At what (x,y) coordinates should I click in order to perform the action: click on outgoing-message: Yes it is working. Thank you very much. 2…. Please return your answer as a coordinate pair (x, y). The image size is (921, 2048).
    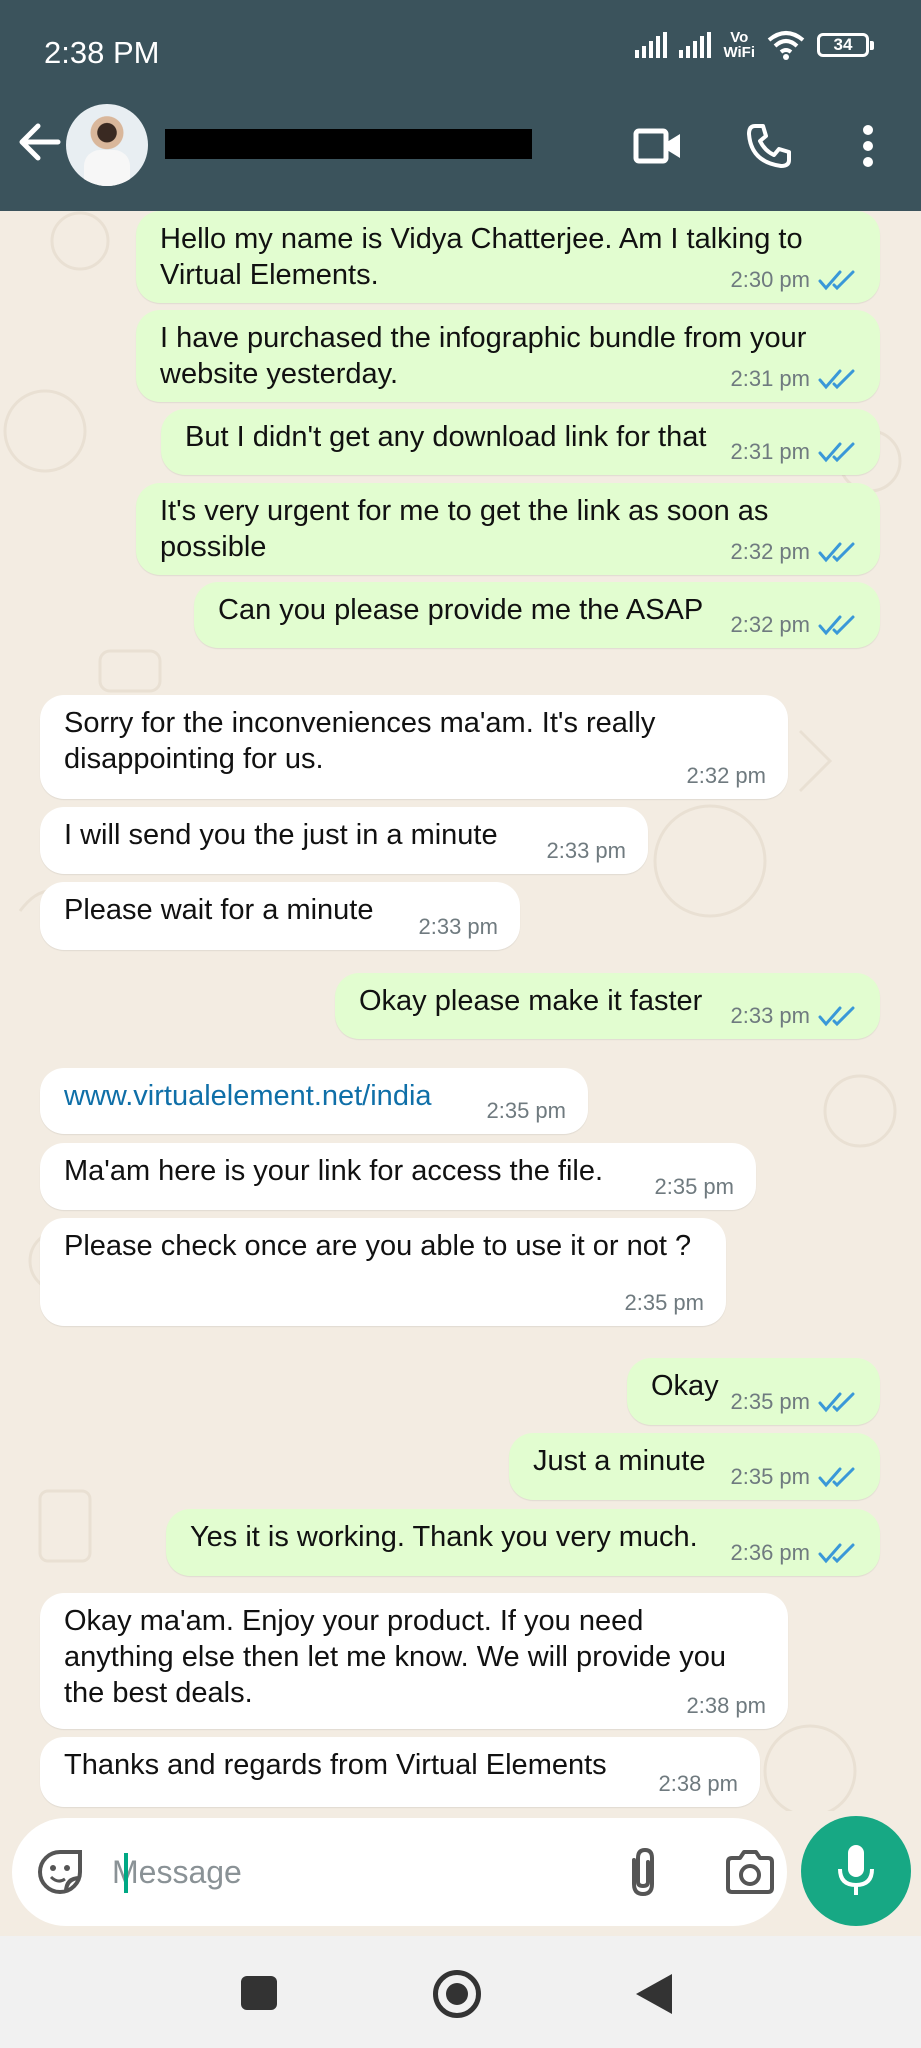
    Looking at the image, I should click on (523, 1542).